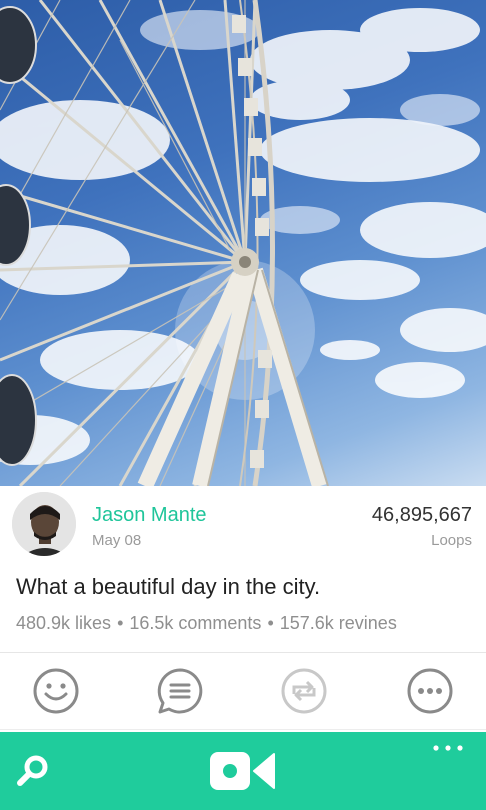 Image resolution: width=486 pixels, height=810 pixels. I want to click on revines-count: 157.6k revines, so click(338, 623).